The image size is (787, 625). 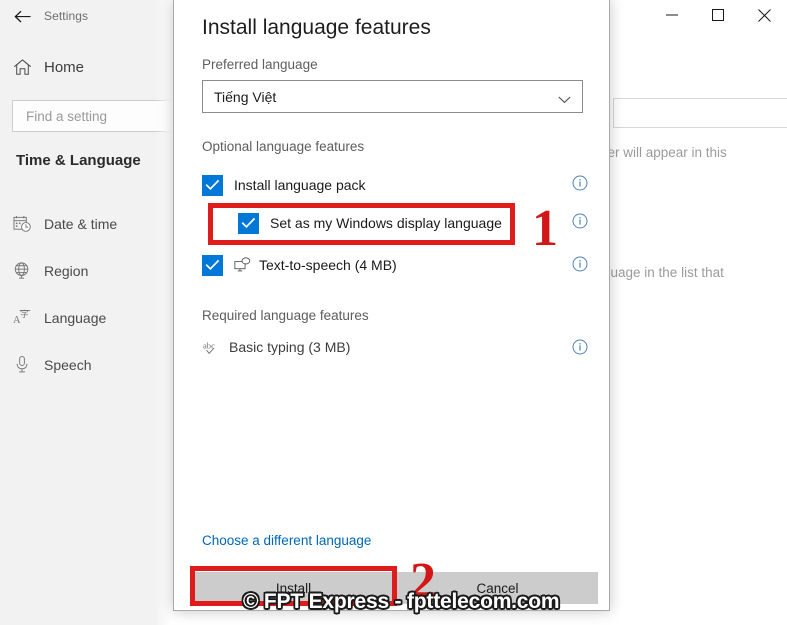 What do you see at coordinates (564, 99) in the screenshot?
I see `chevron-down-icon` at bounding box center [564, 99].